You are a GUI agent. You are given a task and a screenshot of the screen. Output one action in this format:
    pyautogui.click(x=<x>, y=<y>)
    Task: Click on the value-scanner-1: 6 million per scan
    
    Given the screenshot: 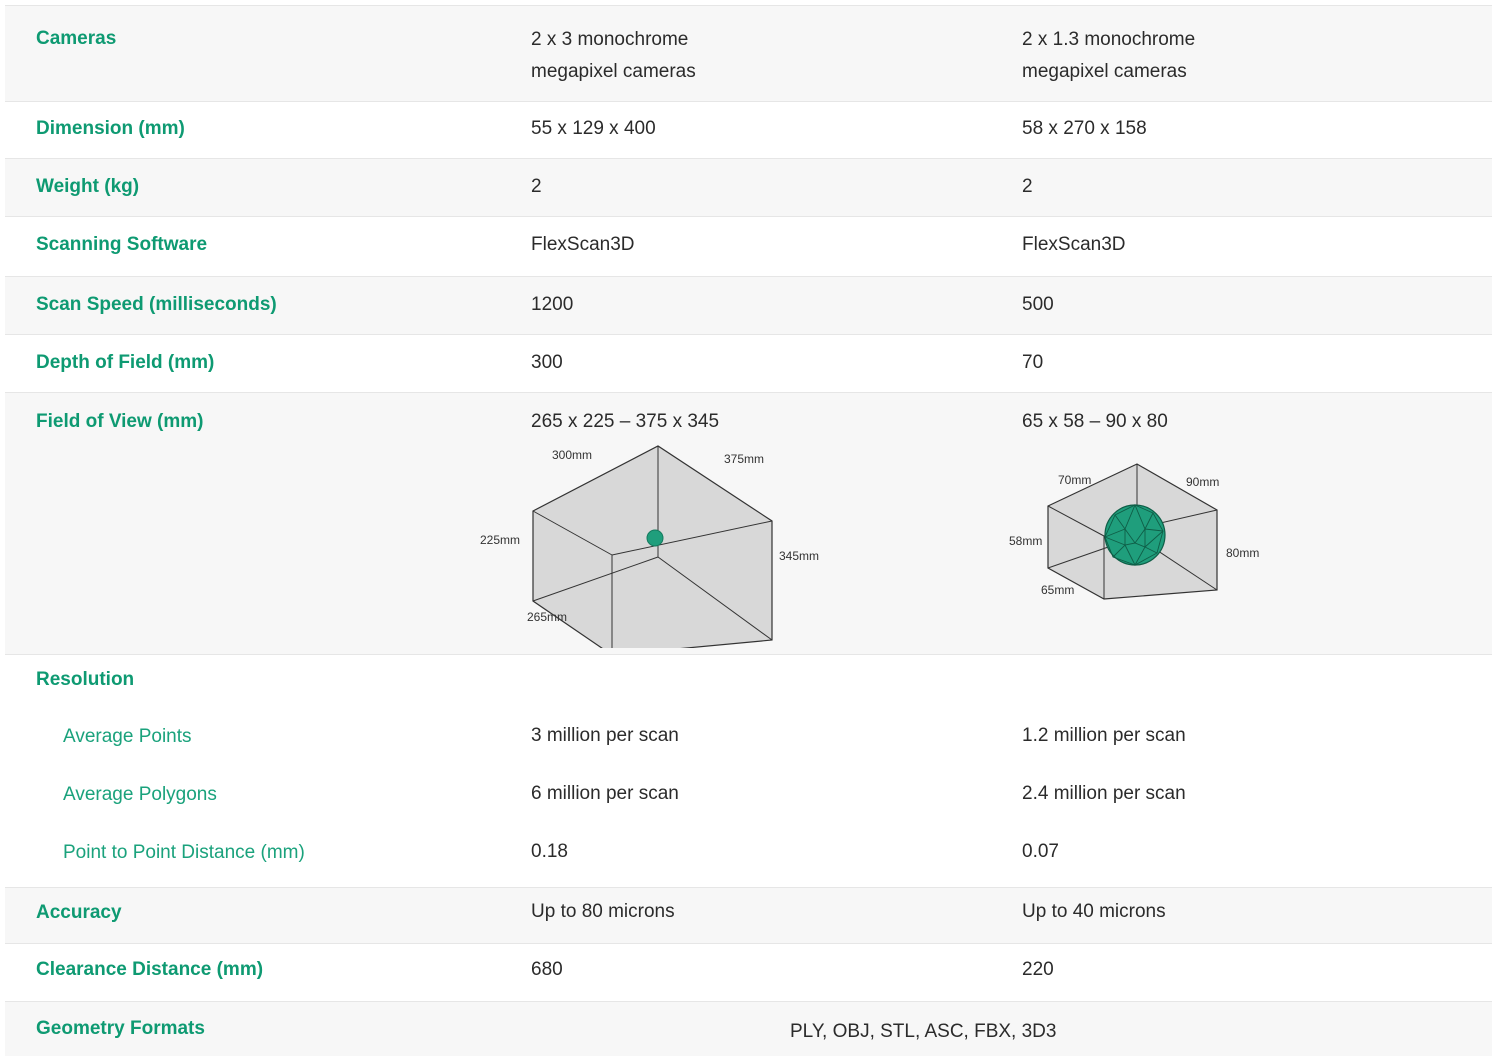 What is the action you would take?
    pyautogui.click(x=605, y=793)
    